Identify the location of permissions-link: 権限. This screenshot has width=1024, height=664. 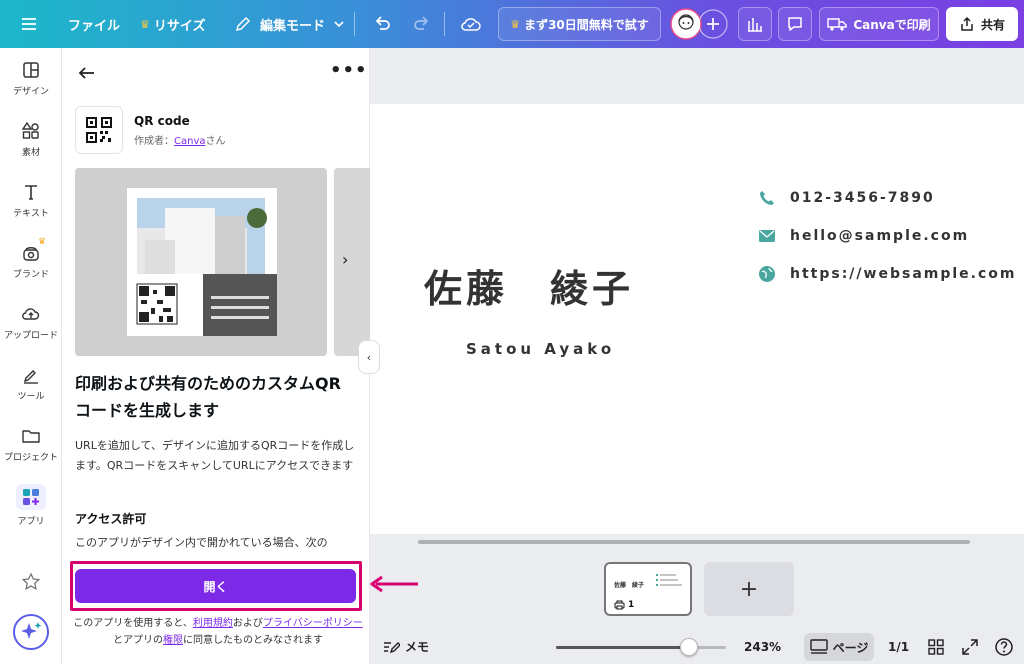
(173, 640).